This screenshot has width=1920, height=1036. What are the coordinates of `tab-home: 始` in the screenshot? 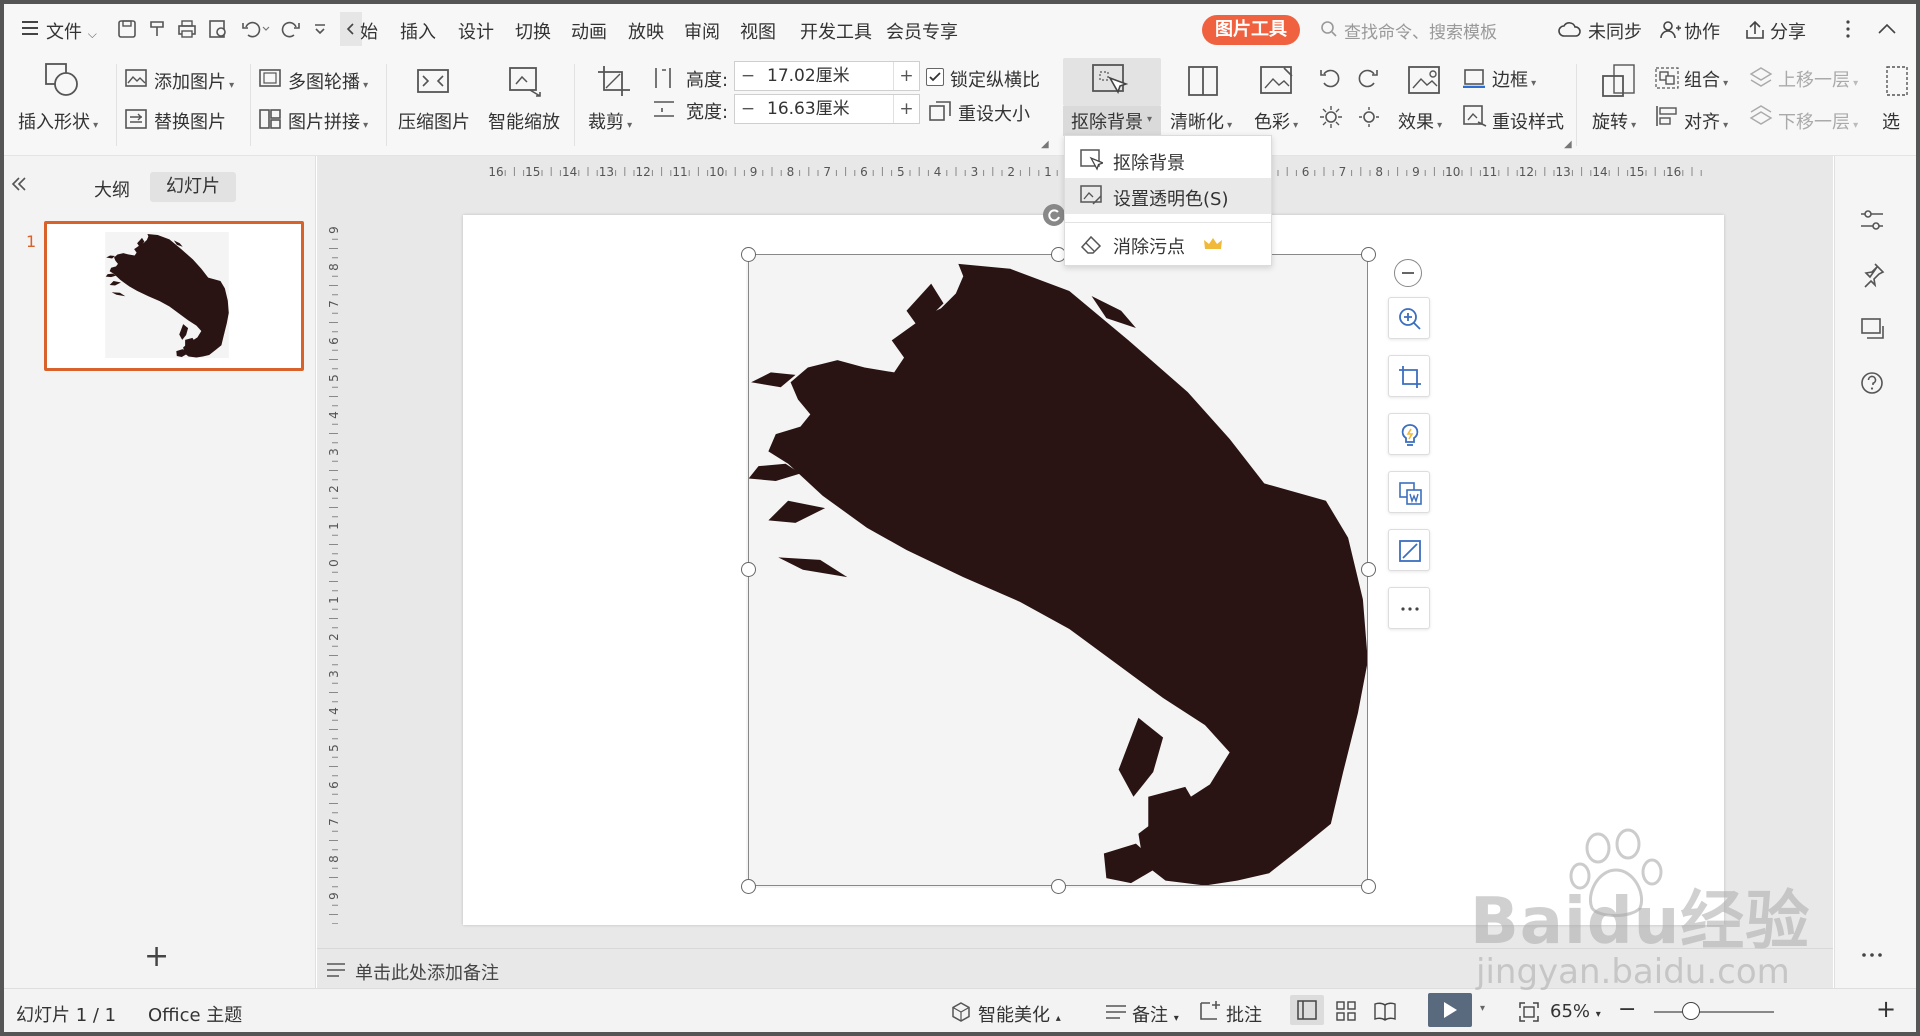 It's located at (369, 31).